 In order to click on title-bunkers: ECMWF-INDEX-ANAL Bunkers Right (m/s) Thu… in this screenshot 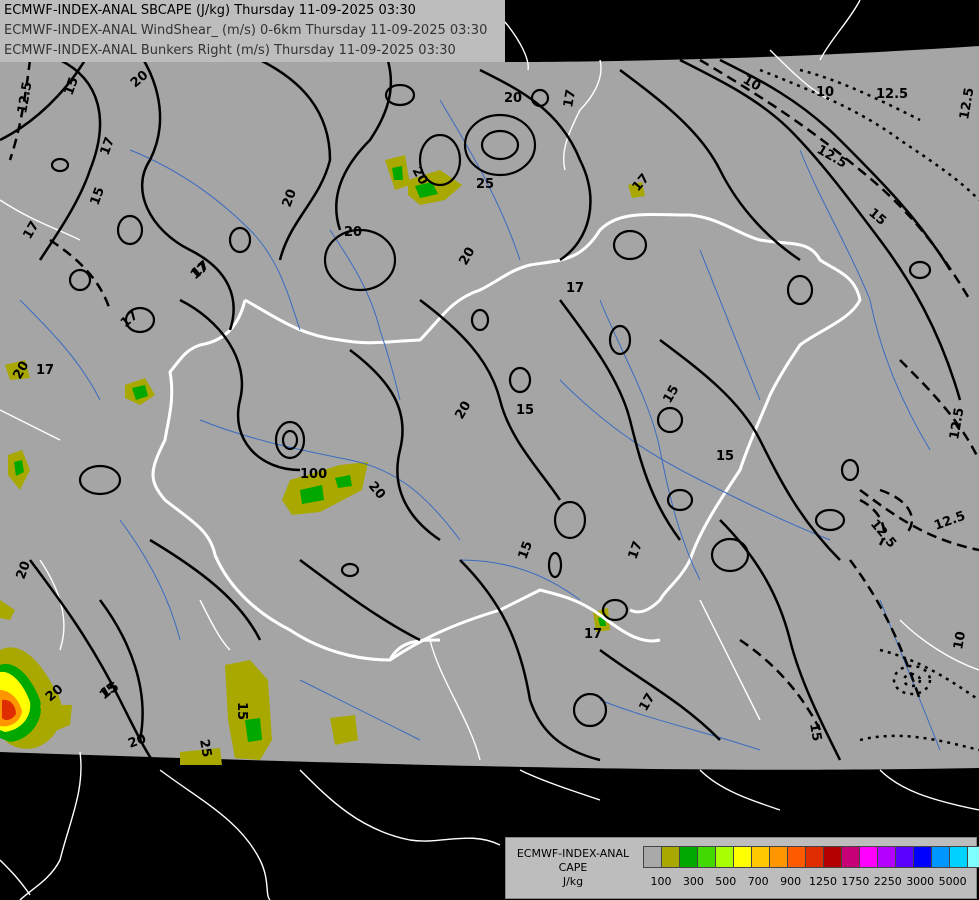, I will do `click(230, 50)`.